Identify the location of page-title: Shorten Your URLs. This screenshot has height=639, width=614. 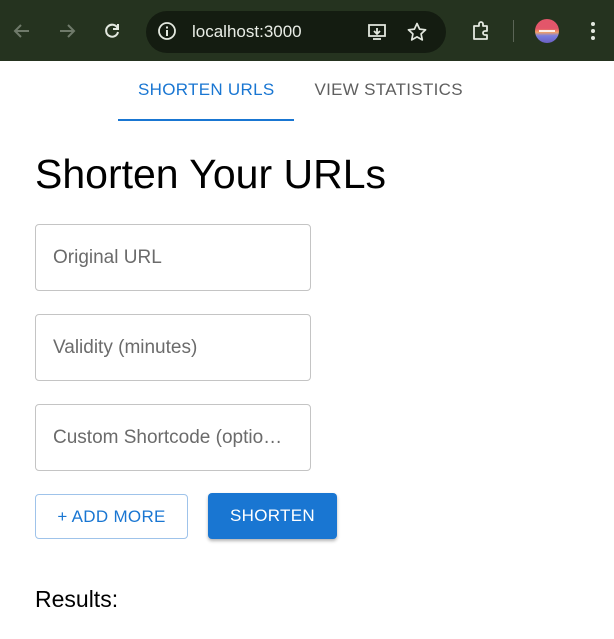
(211, 174).